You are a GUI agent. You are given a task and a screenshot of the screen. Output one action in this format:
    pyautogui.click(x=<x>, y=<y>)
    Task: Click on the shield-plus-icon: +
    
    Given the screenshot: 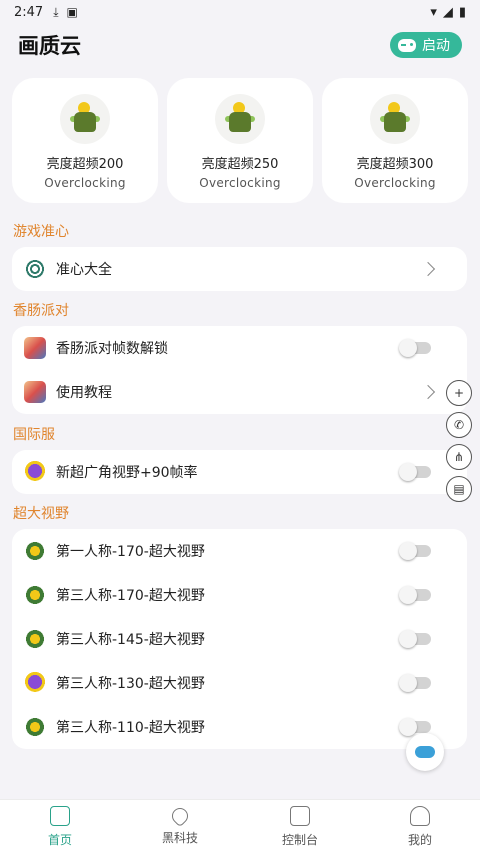 What is the action you would take?
    pyautogui.click(x=459, y=393)
    